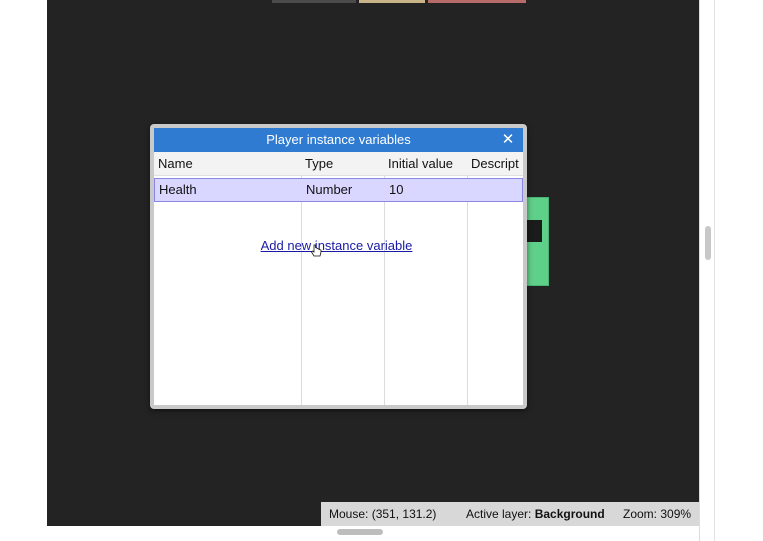  What do you see at coordinates (343, 190) in the screenshot?
I see `variable-type-cell: Number` at bounding box center [343, 190].